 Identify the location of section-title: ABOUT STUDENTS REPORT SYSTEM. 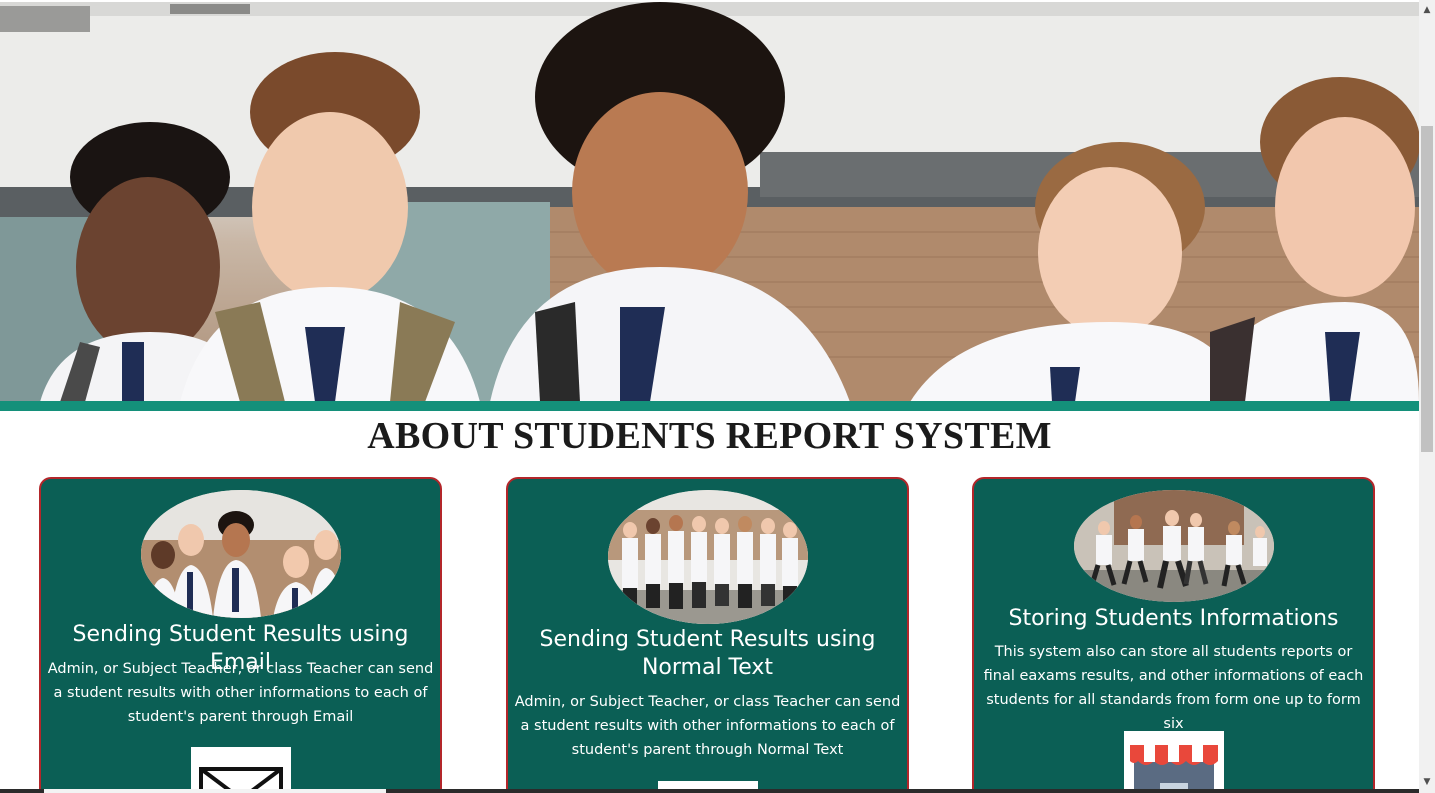
(709, 436).